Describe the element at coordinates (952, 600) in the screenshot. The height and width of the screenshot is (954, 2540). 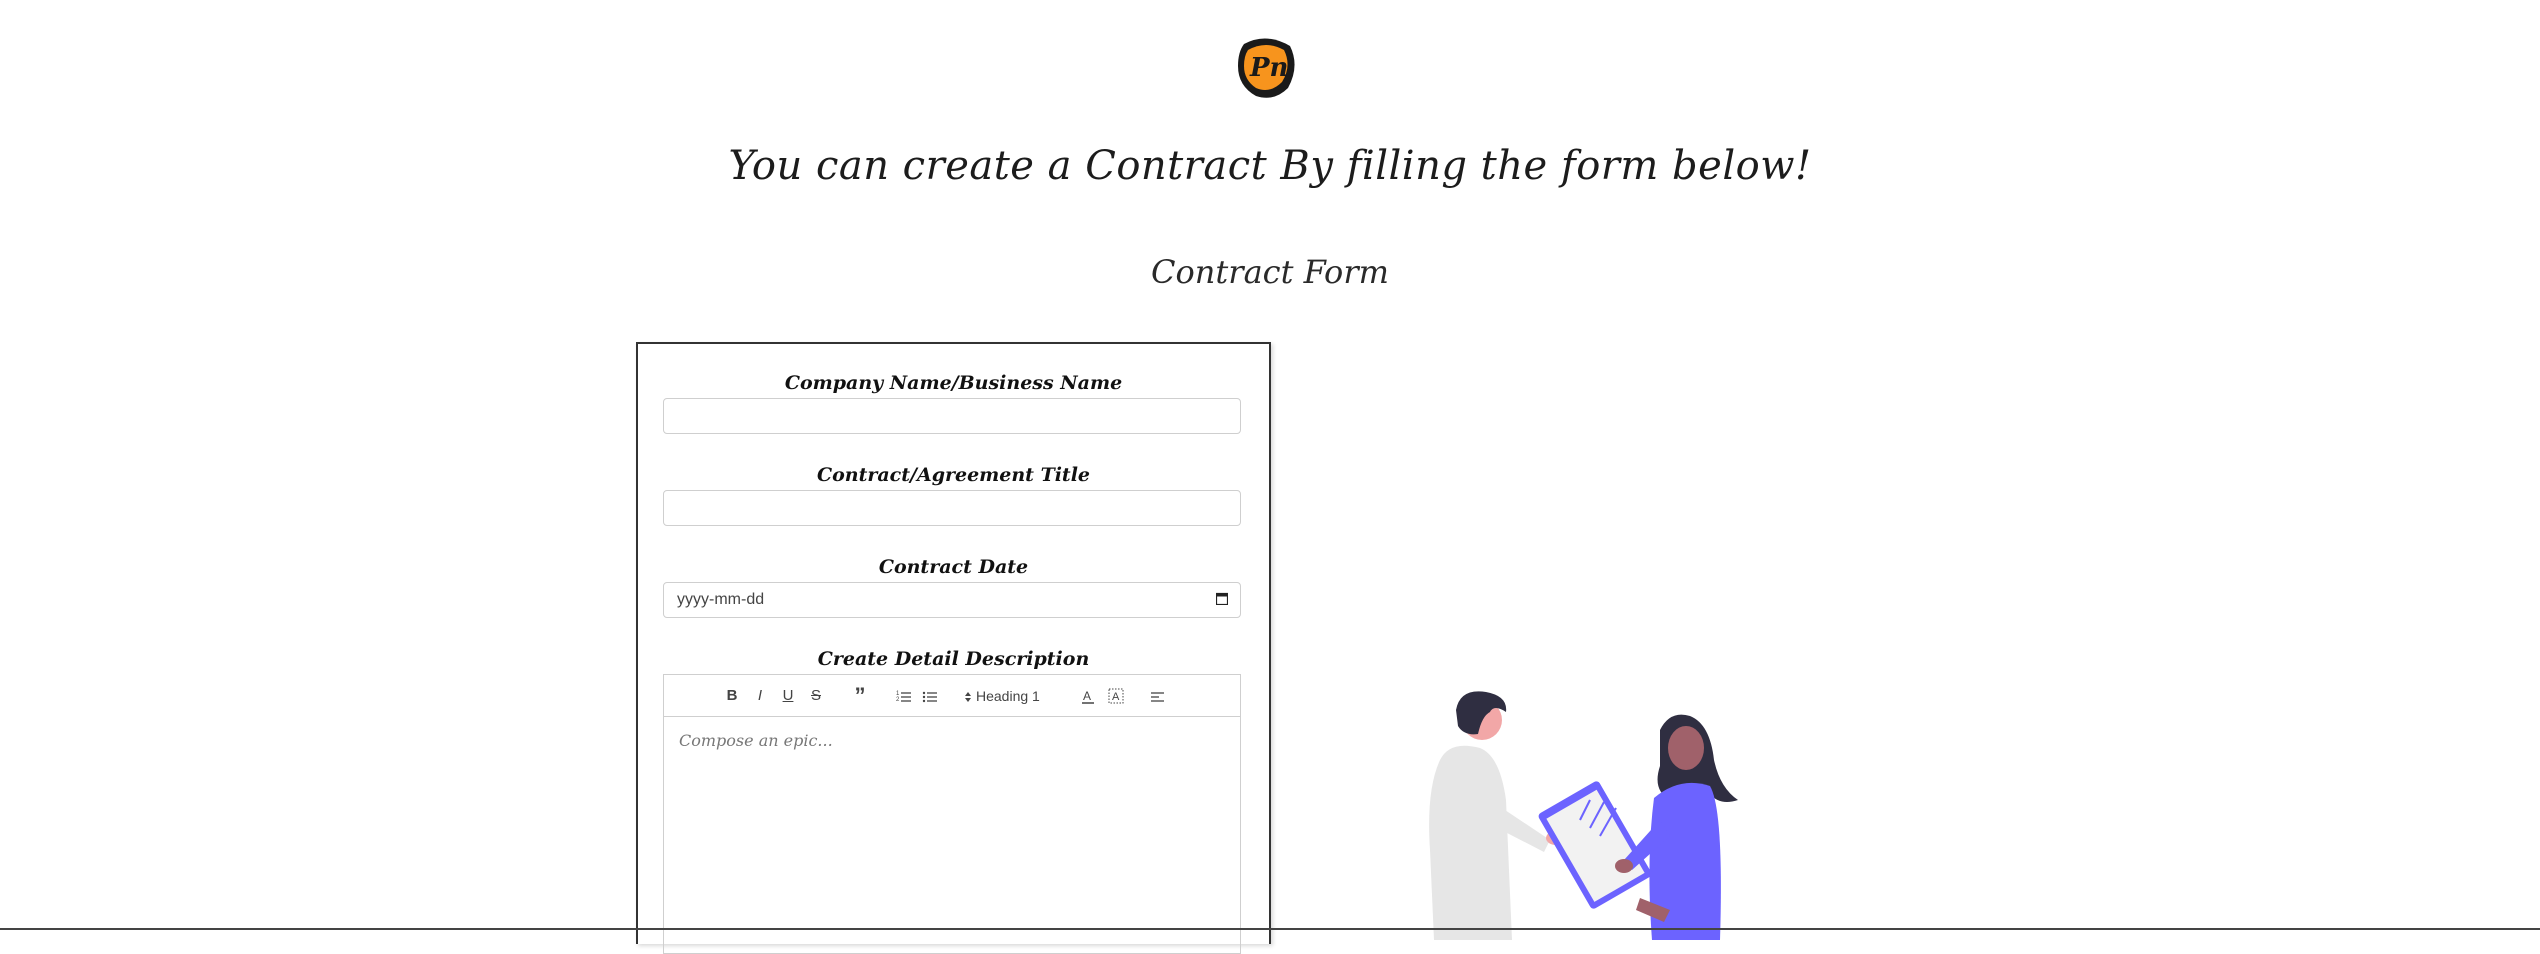
I see `contract-date-input: yyyy-mm-dd` at that location.